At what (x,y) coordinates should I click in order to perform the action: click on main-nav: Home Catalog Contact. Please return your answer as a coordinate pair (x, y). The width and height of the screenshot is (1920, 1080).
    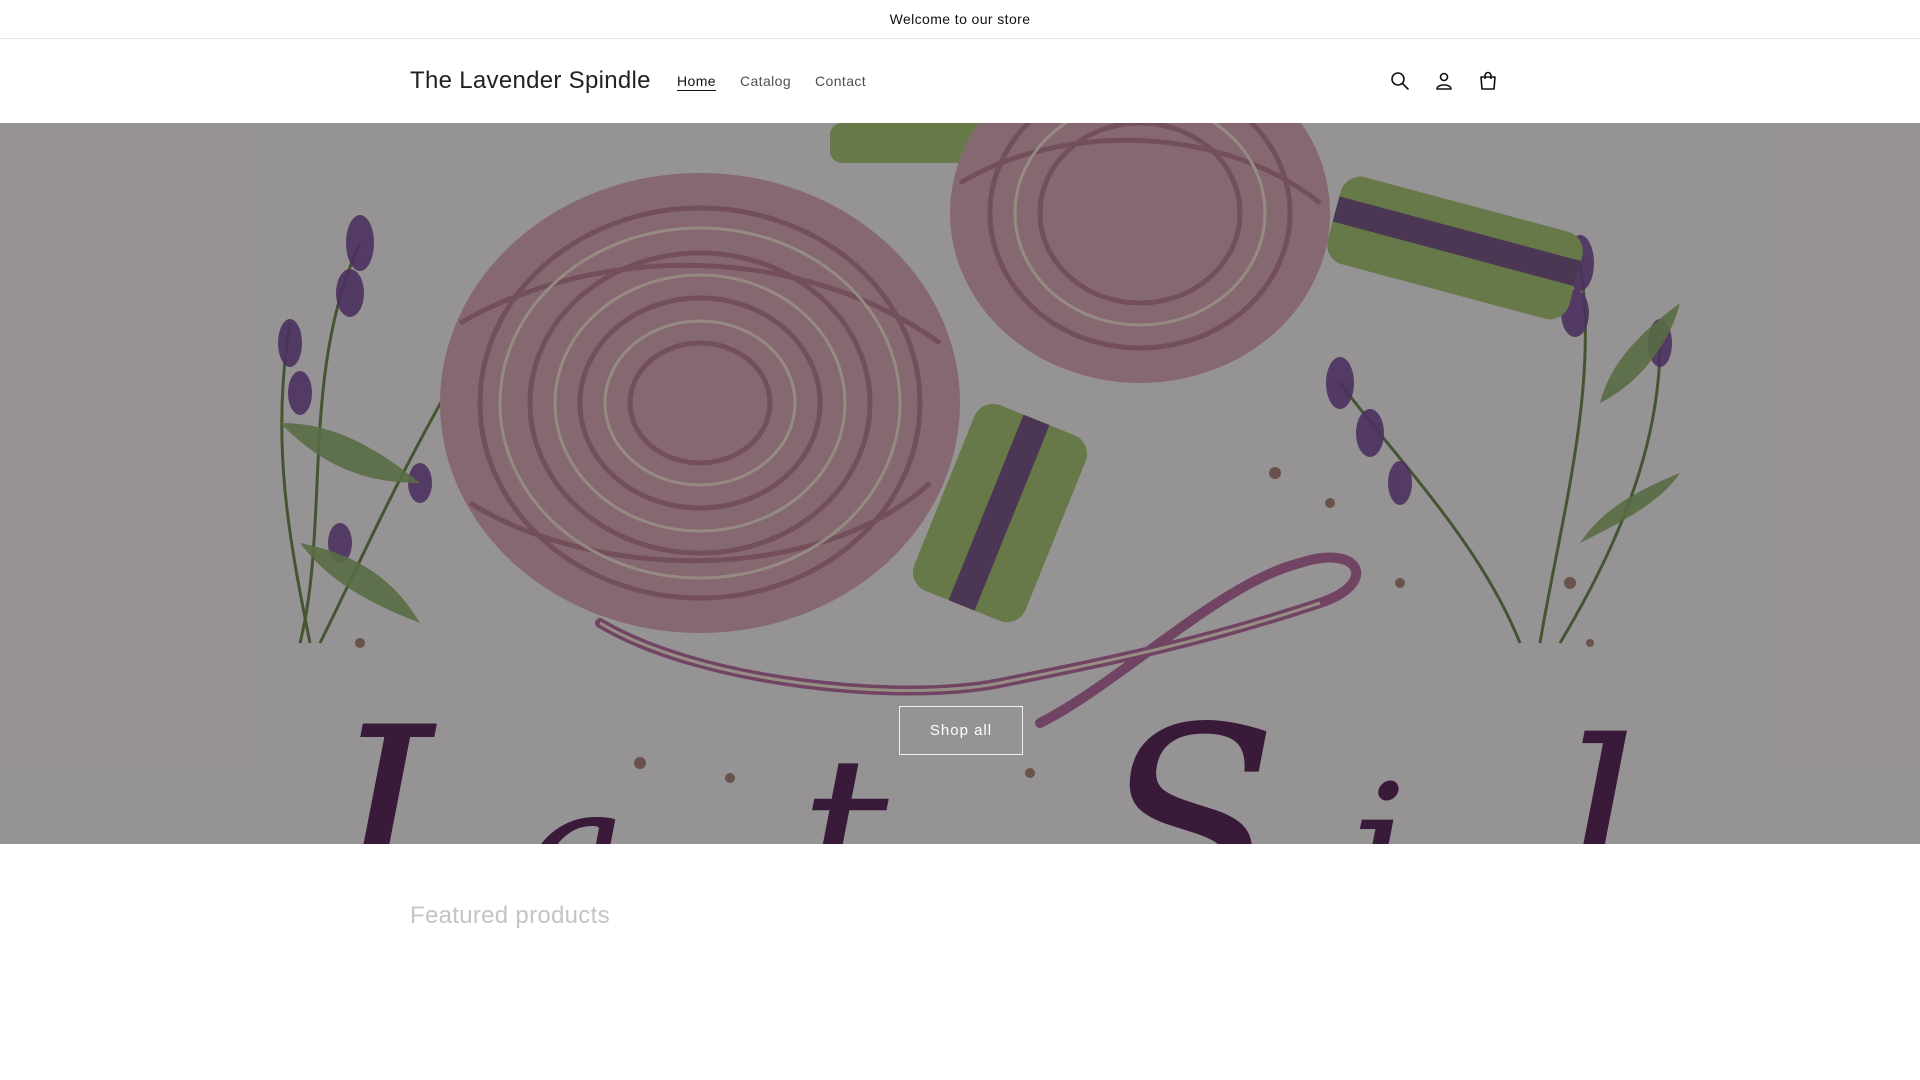
    Looking at the image, I should click on (771, 81).